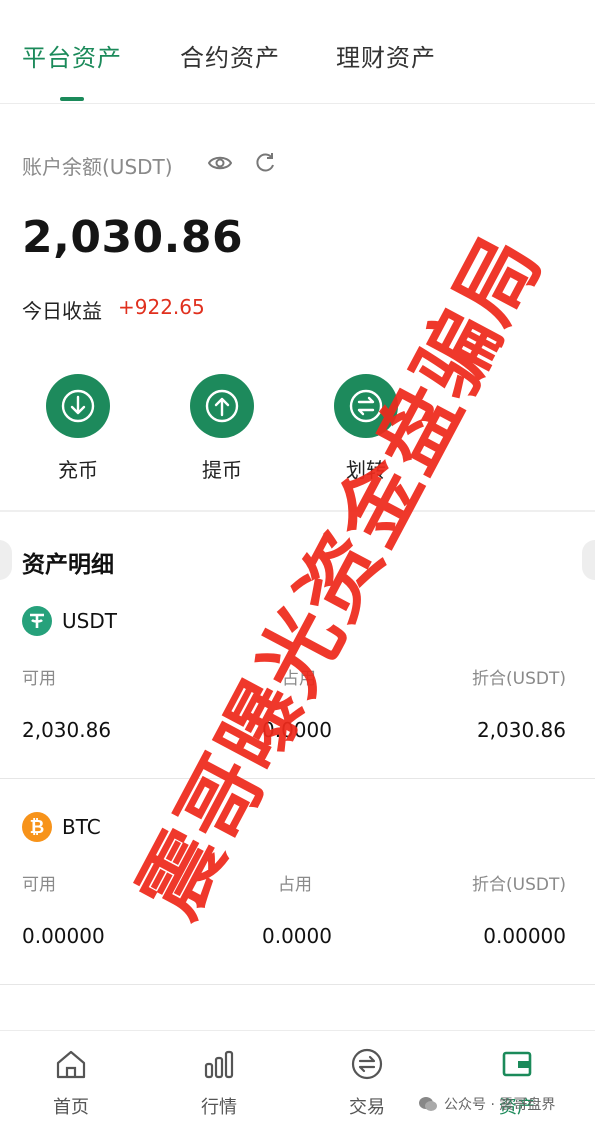  I want to click on transfer-button: 划转, so click(366, 428).